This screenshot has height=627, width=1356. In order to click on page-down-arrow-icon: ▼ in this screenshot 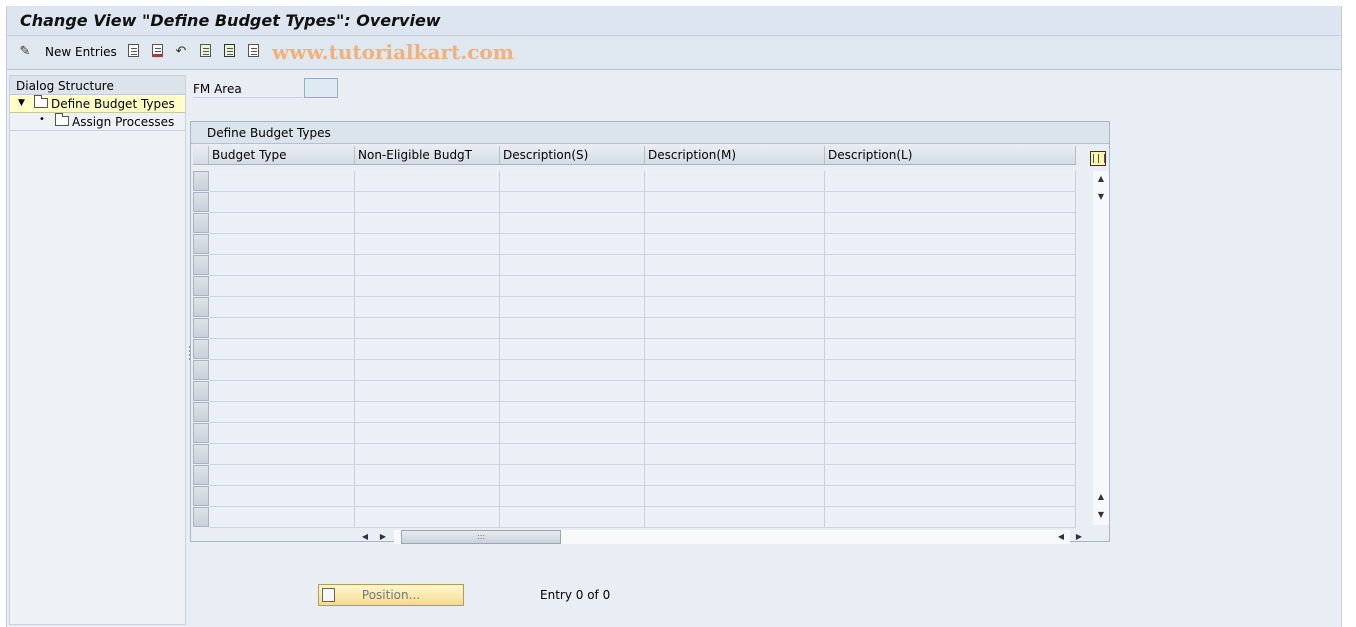, I will do `click(1101, 515)`.